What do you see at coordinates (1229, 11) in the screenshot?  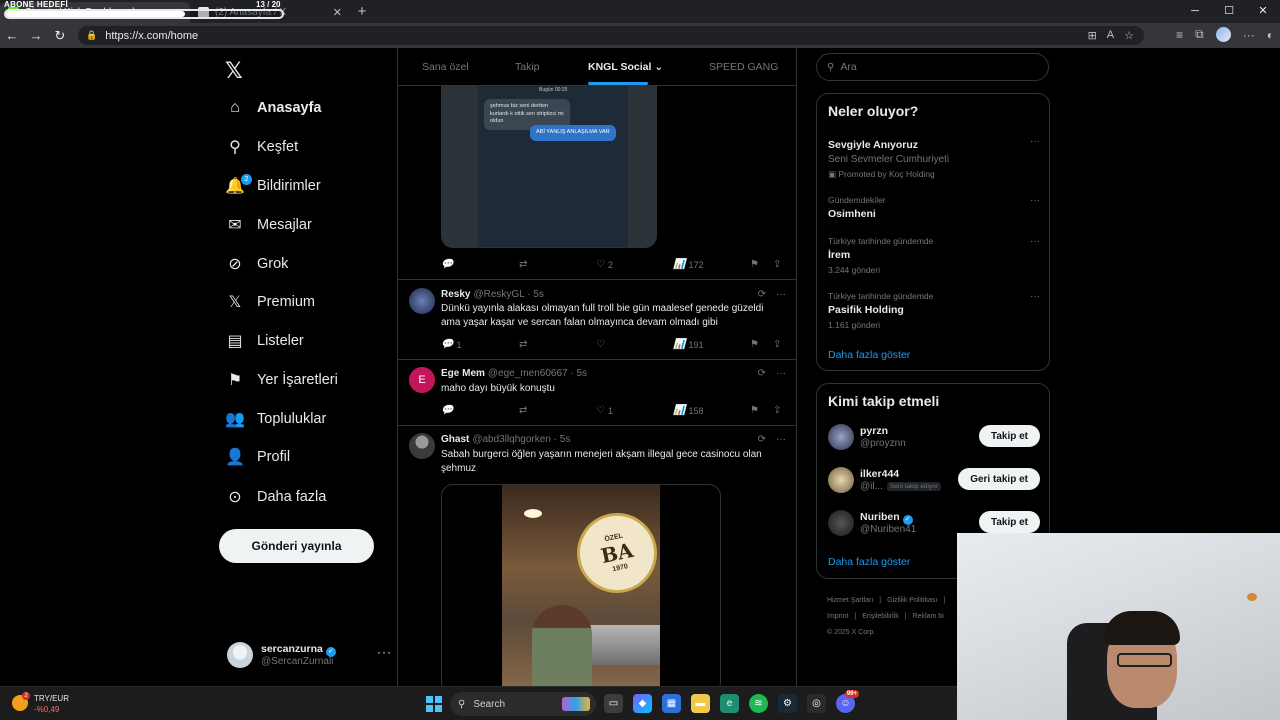 I see `maximize-button: ☐` at bounding box center [1229, 11].